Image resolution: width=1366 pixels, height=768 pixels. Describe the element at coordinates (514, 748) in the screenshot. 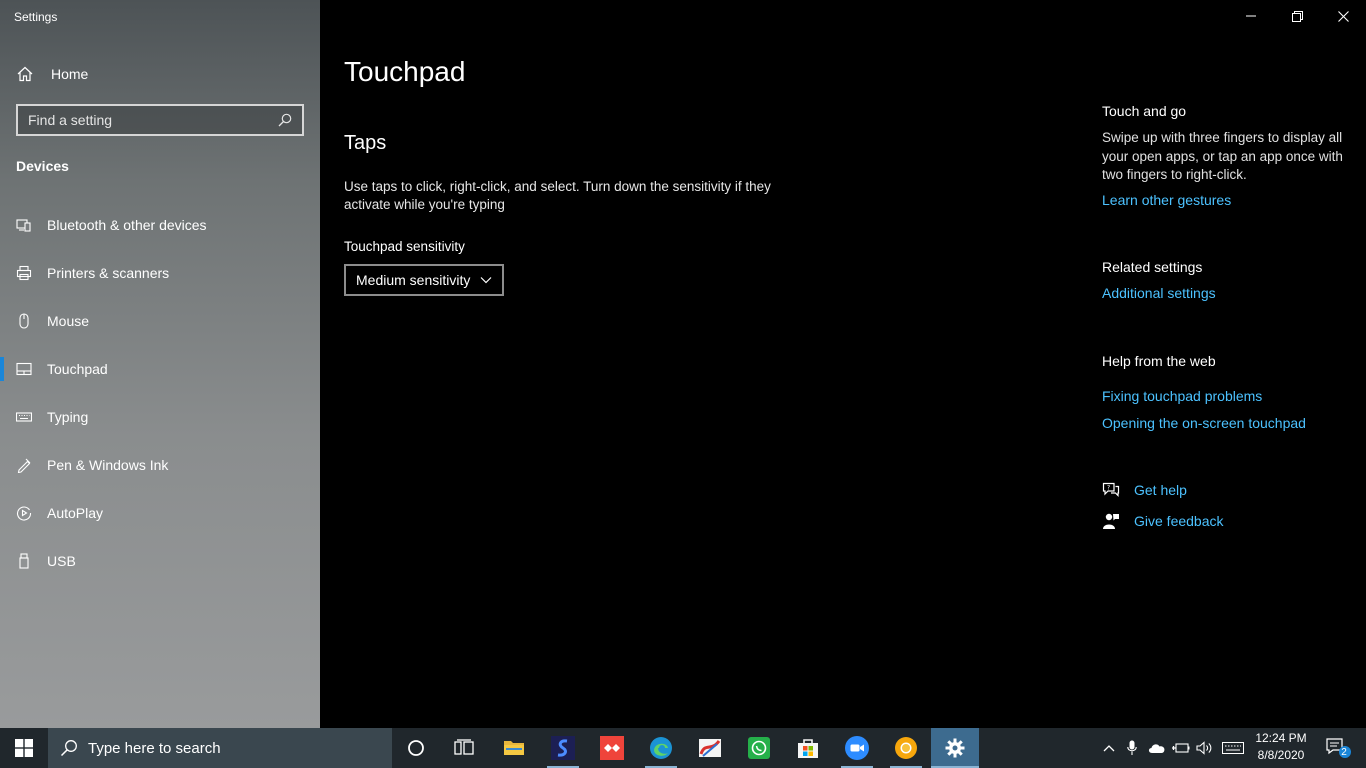

I see `file-explorer-button` at that location.